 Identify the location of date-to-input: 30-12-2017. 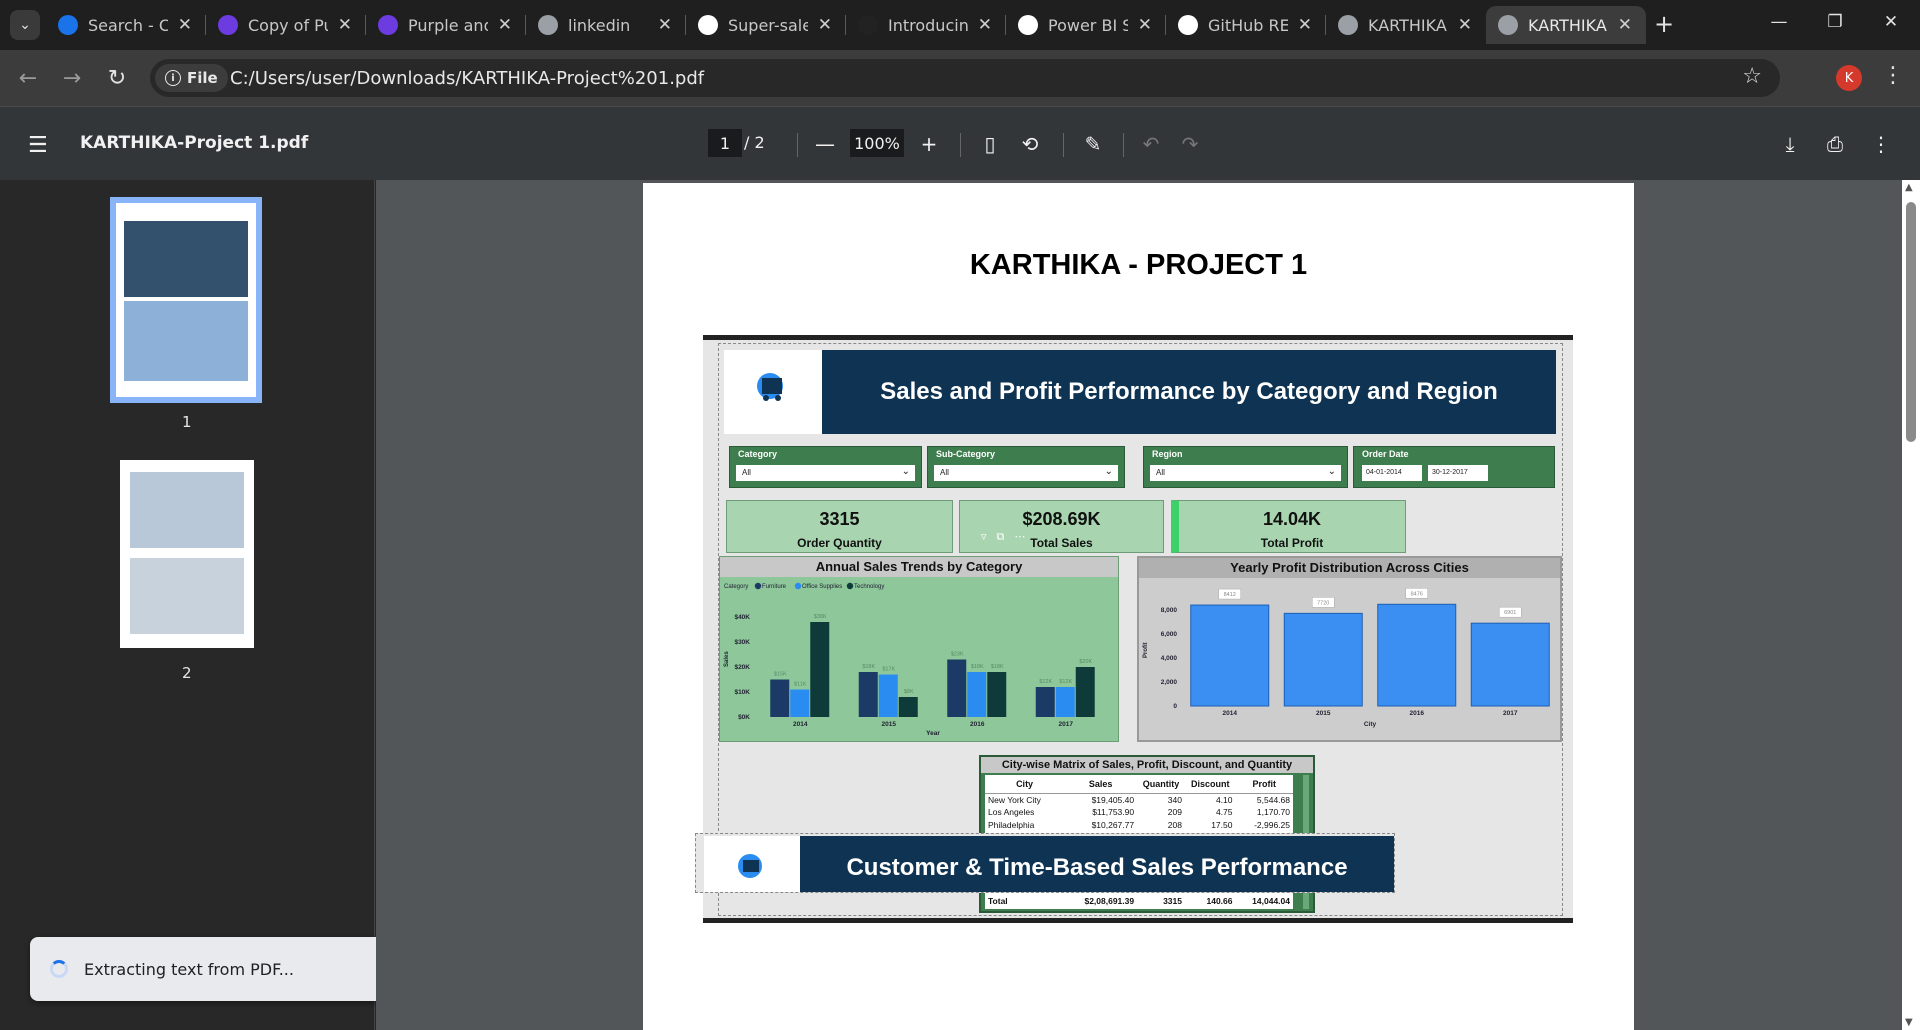
(1458, 473).